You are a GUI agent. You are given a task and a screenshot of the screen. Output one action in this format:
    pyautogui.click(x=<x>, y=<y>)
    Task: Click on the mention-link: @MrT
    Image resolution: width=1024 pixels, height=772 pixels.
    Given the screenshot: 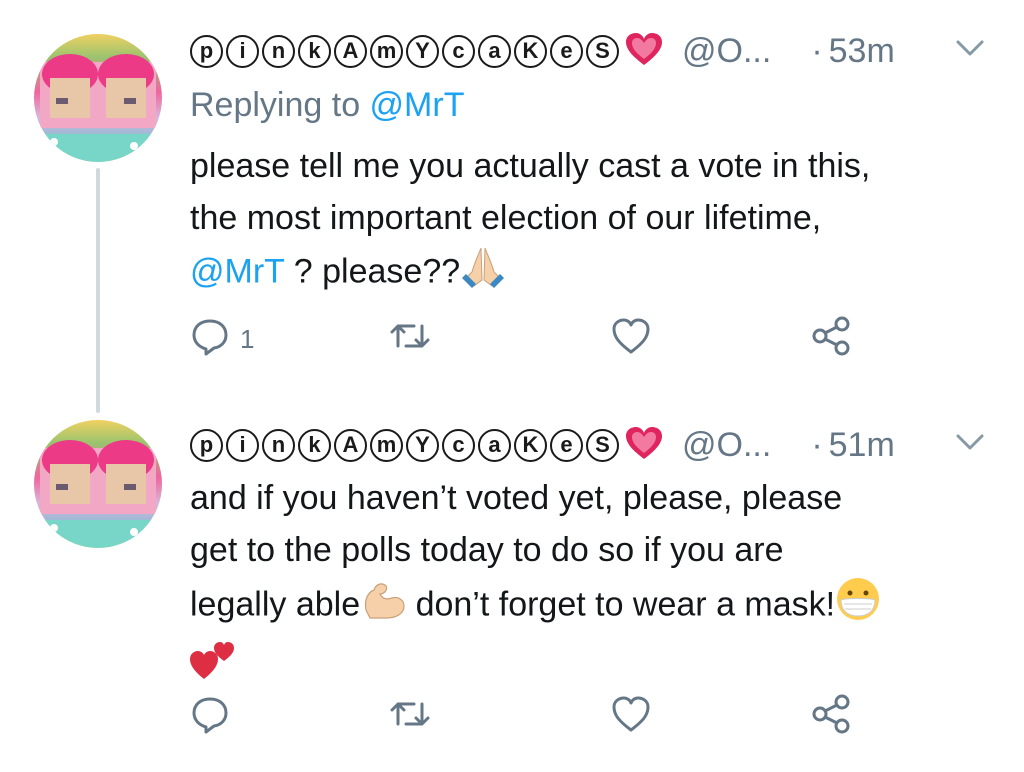 What is the action you would take?
    pyautogui.click(x=237, y=271)
    